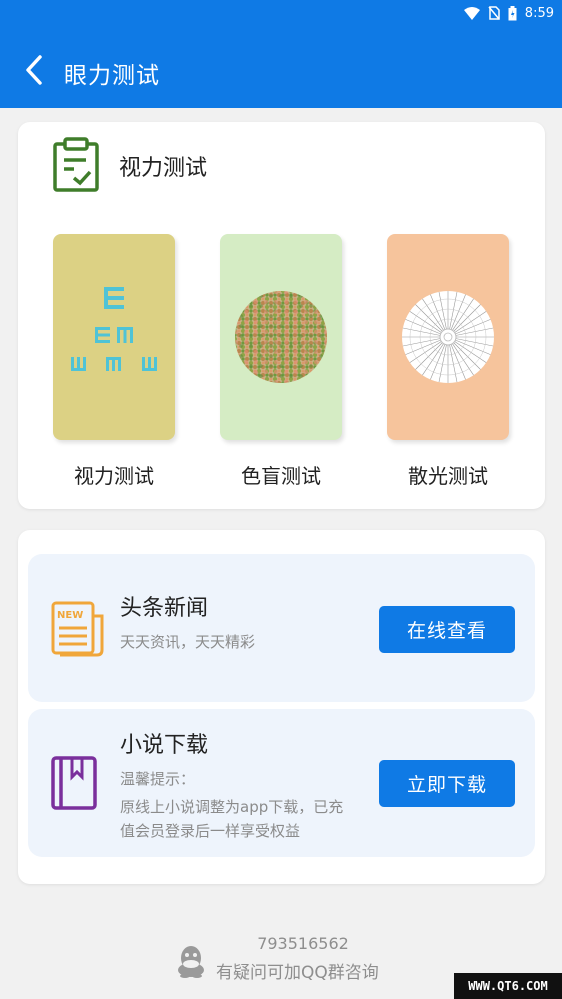 The width and height of the screenshot is (562, 999). I want to click on status-bar: 8:59, so click(508, 13).